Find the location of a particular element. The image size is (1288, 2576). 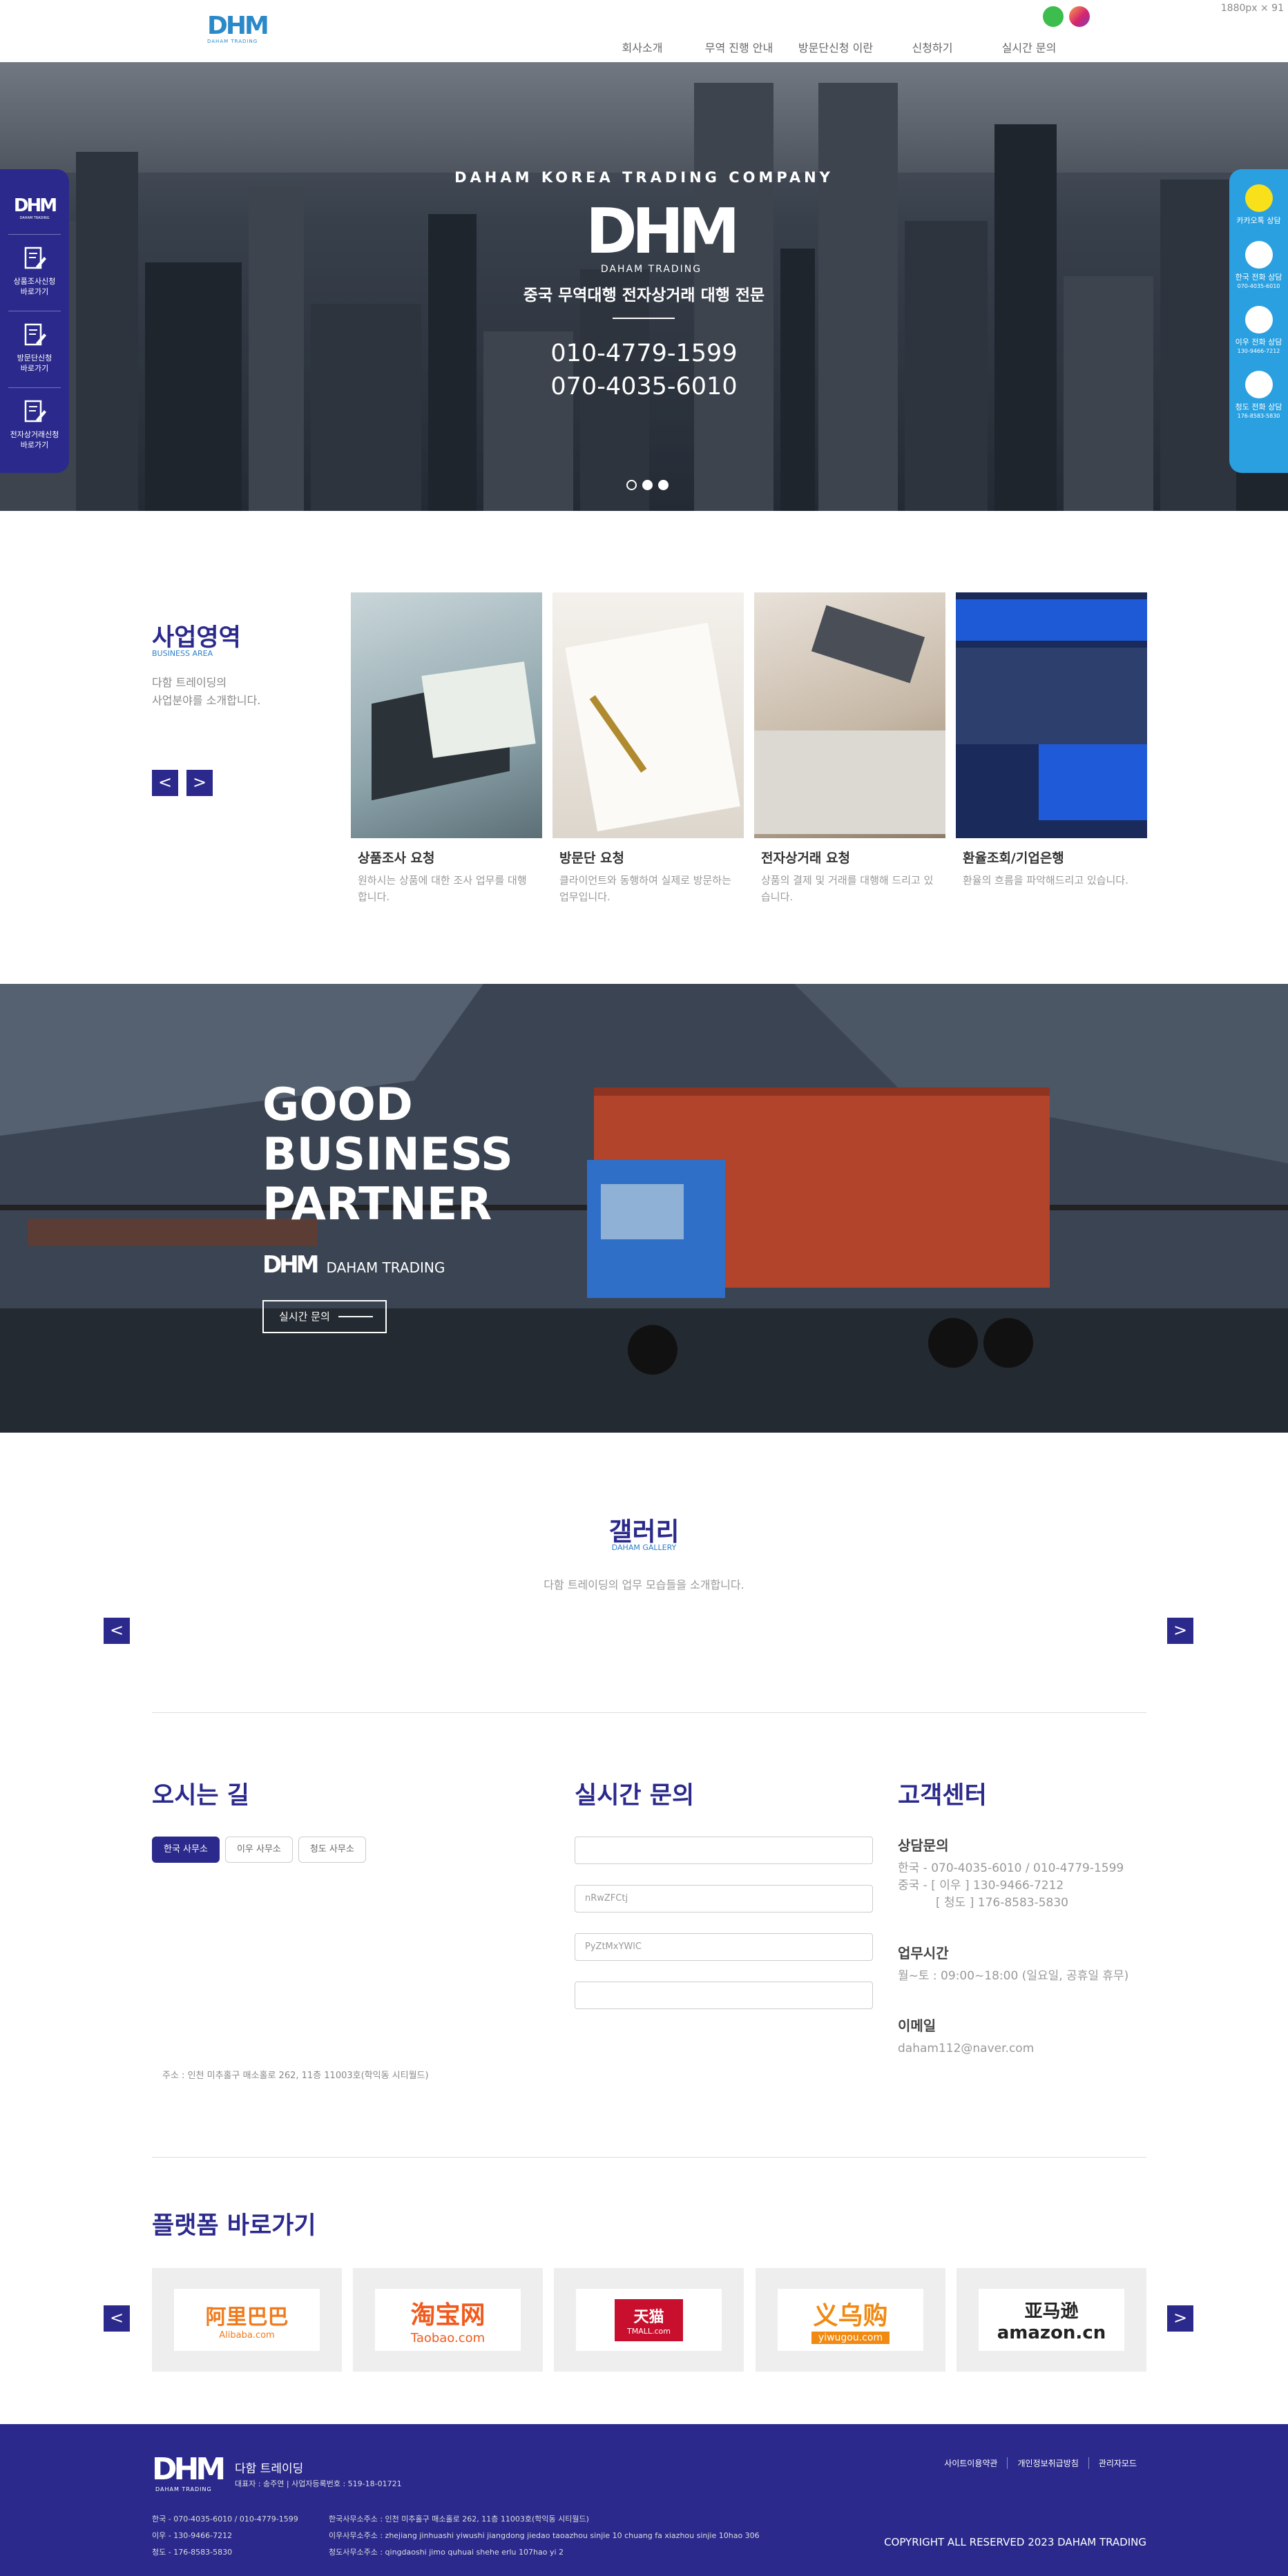

hero-divider is located at coordinates (644, 318).